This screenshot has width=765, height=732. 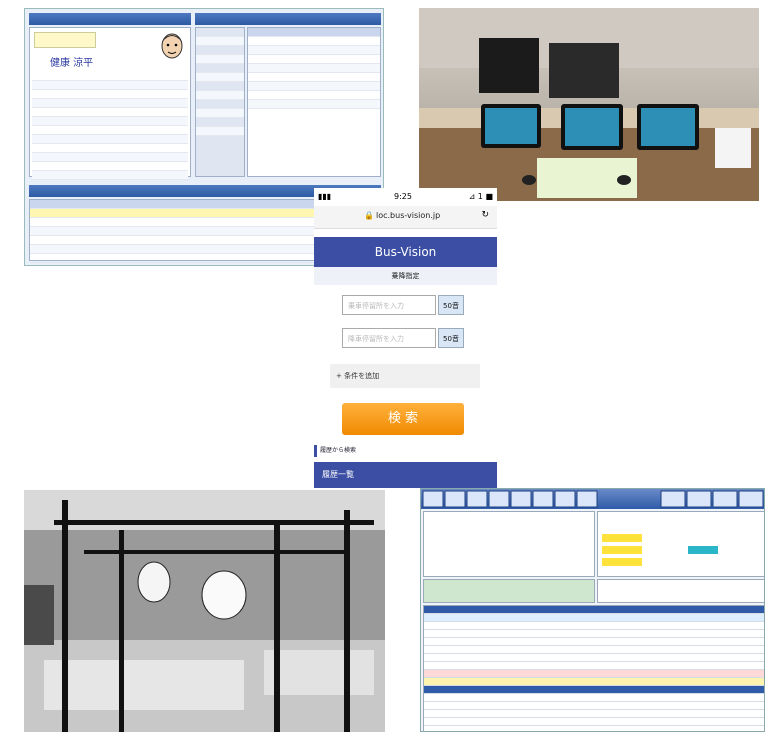 I want to click on brand-header: Bus-Vision, so click(x=405, y=252).